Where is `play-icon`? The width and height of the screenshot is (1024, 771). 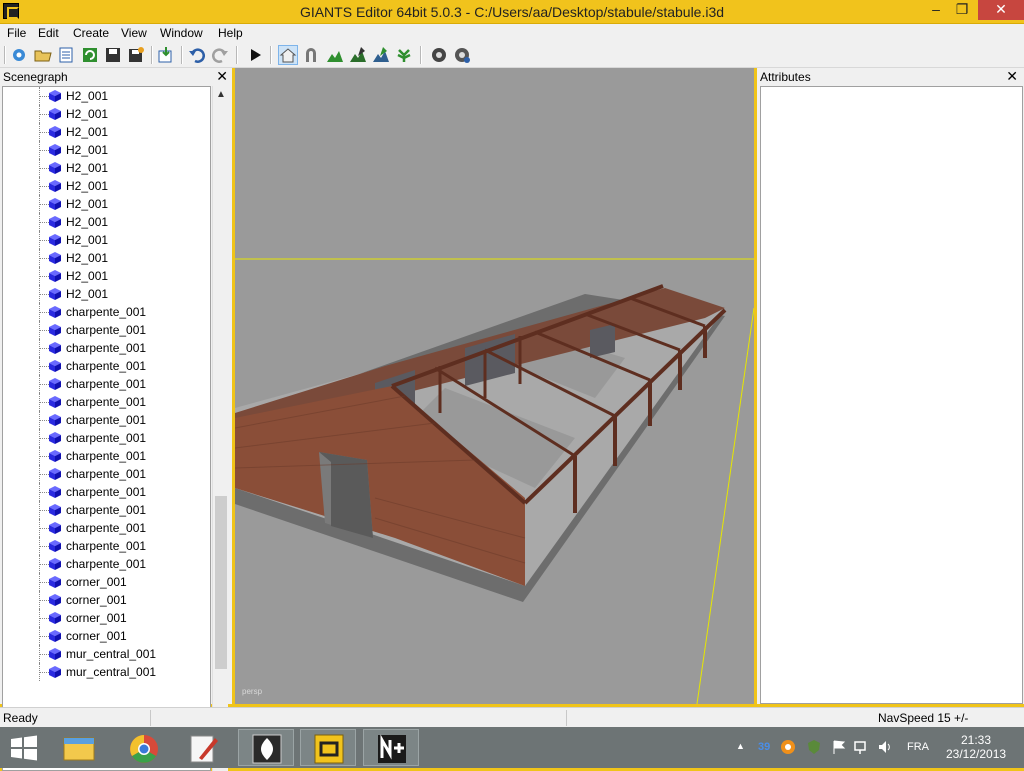
play-icon is located at coordinates (255, 55).